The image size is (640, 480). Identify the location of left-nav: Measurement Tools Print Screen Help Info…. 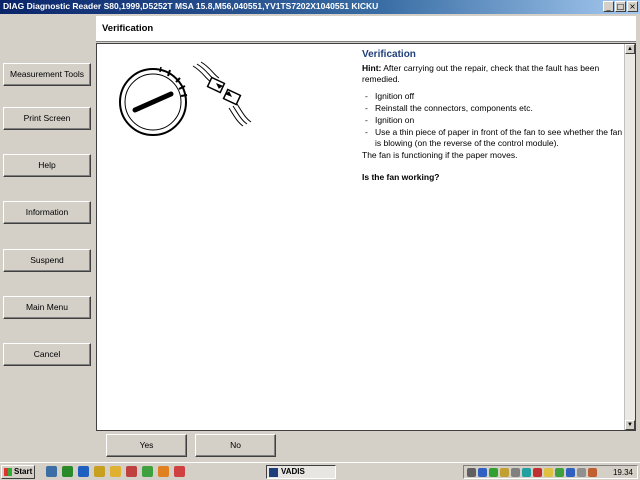
(47, 237).